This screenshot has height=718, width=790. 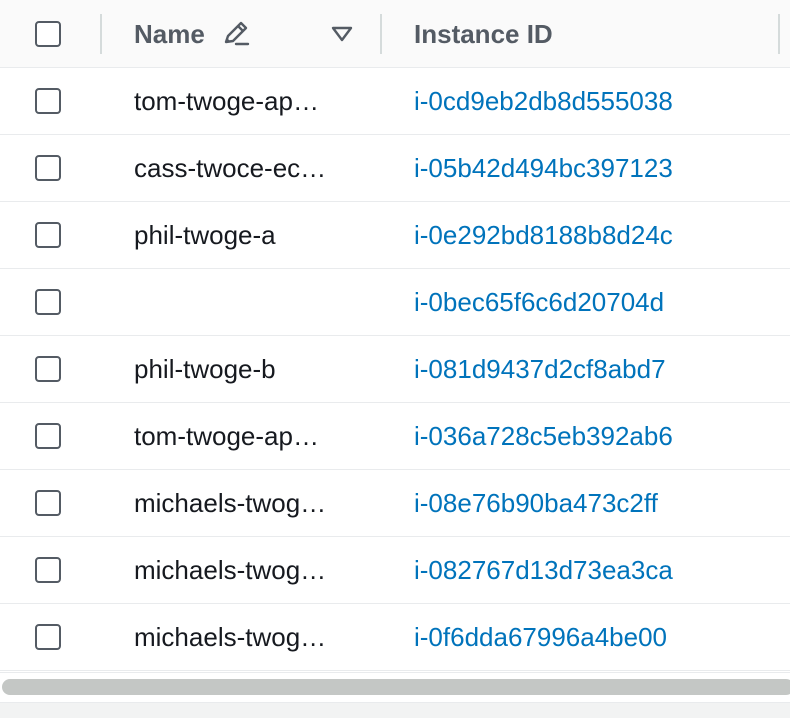 I want to click on instance-id-link: i-08e76b90ba473c2ff, so click(x=536, y=503).